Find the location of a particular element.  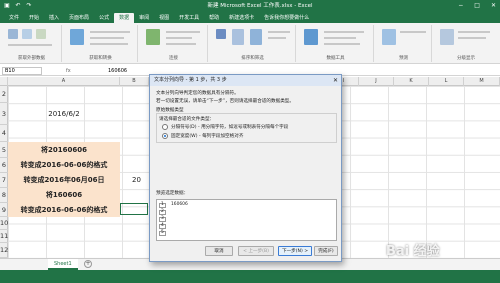

finish-button: 完成(F) is located at coordinates (326, 251).